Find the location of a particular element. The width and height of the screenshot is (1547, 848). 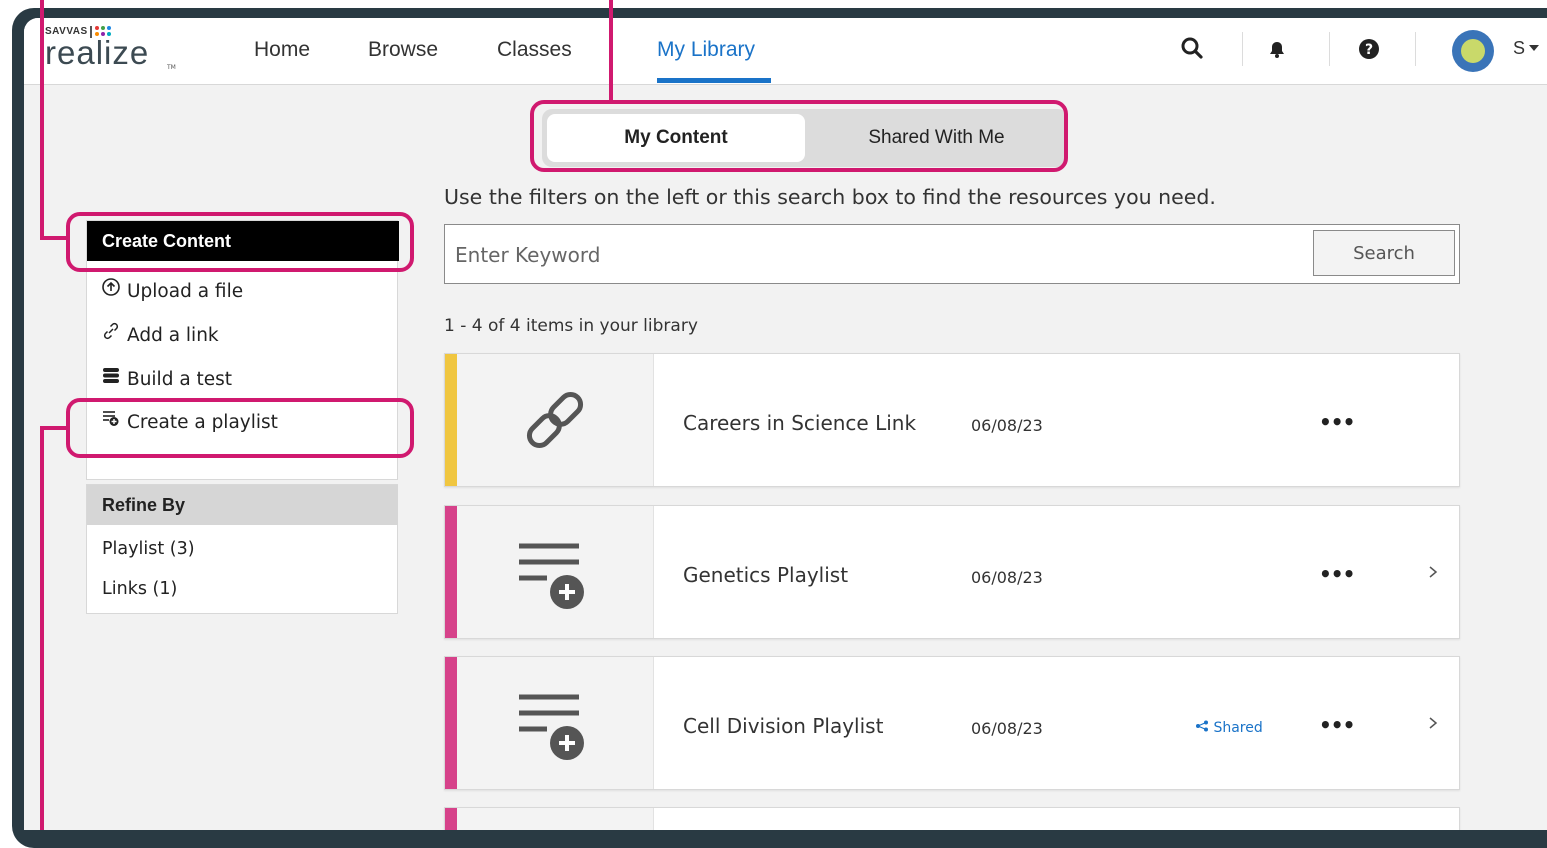

add-link-item: Add a link is located at coordinates (160, 333).